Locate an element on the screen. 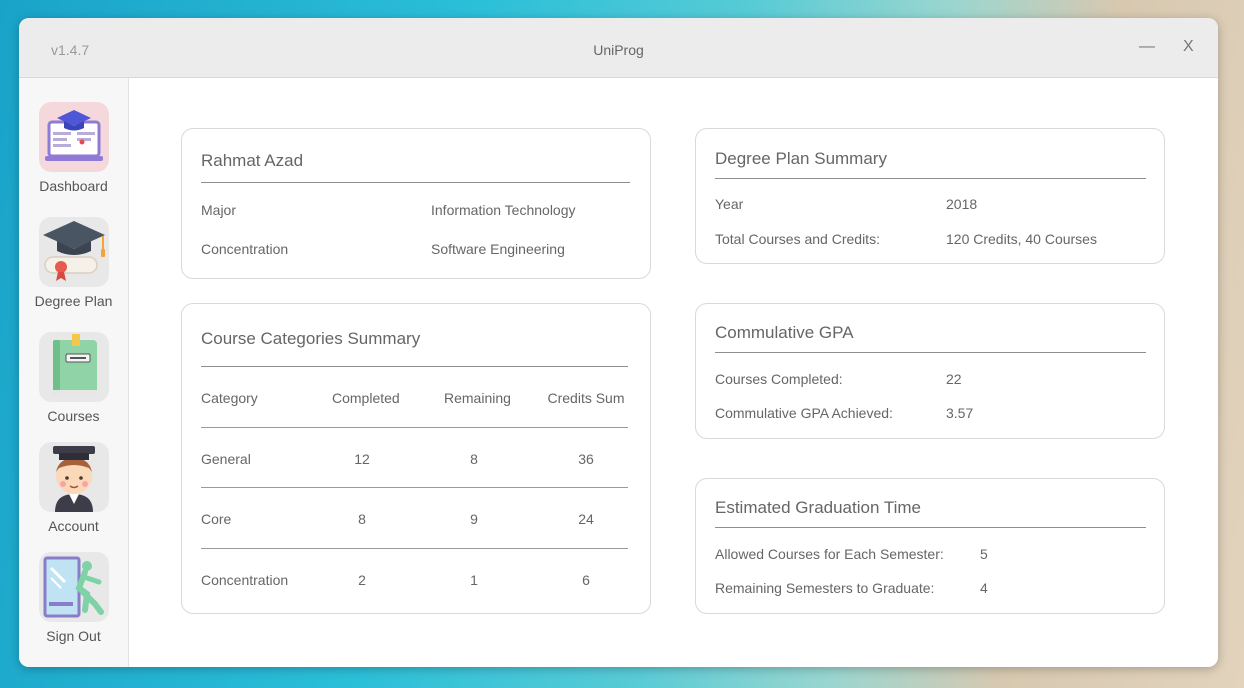 This screenshot has width=1244, height=688. gpa-label: Commulative GPA Achieved: is located at coordinates (804, 413).